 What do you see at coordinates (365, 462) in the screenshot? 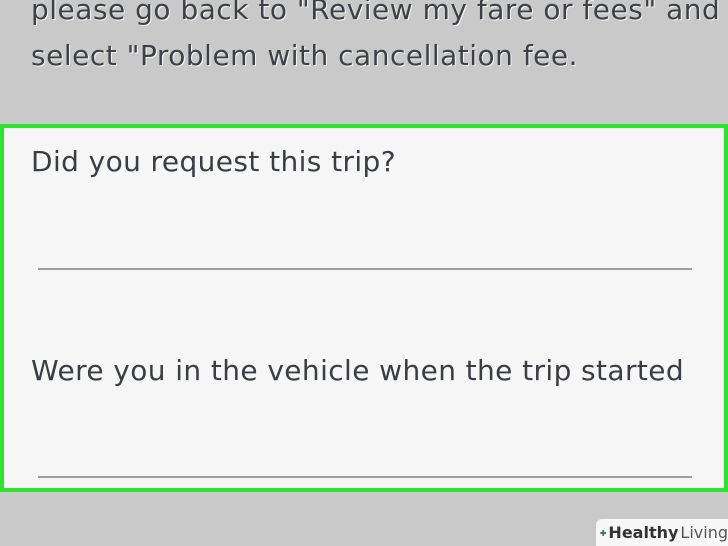
I see `in-vehicle-answer-field` at bounding box center [365, 462].